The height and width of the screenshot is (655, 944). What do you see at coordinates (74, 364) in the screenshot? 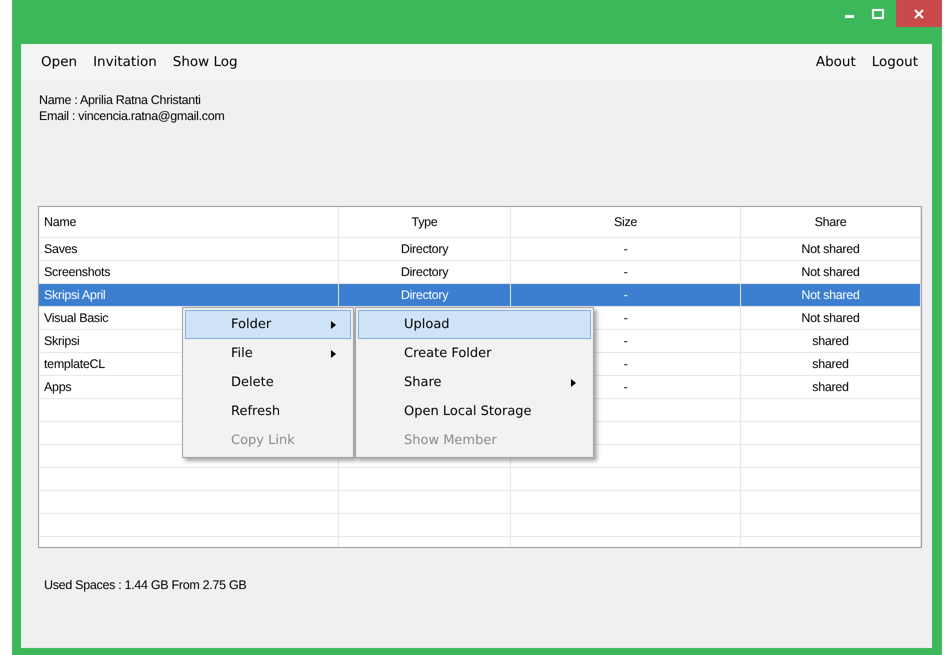
I see `name-cell: templateCL` at bounding box center [74, 364].